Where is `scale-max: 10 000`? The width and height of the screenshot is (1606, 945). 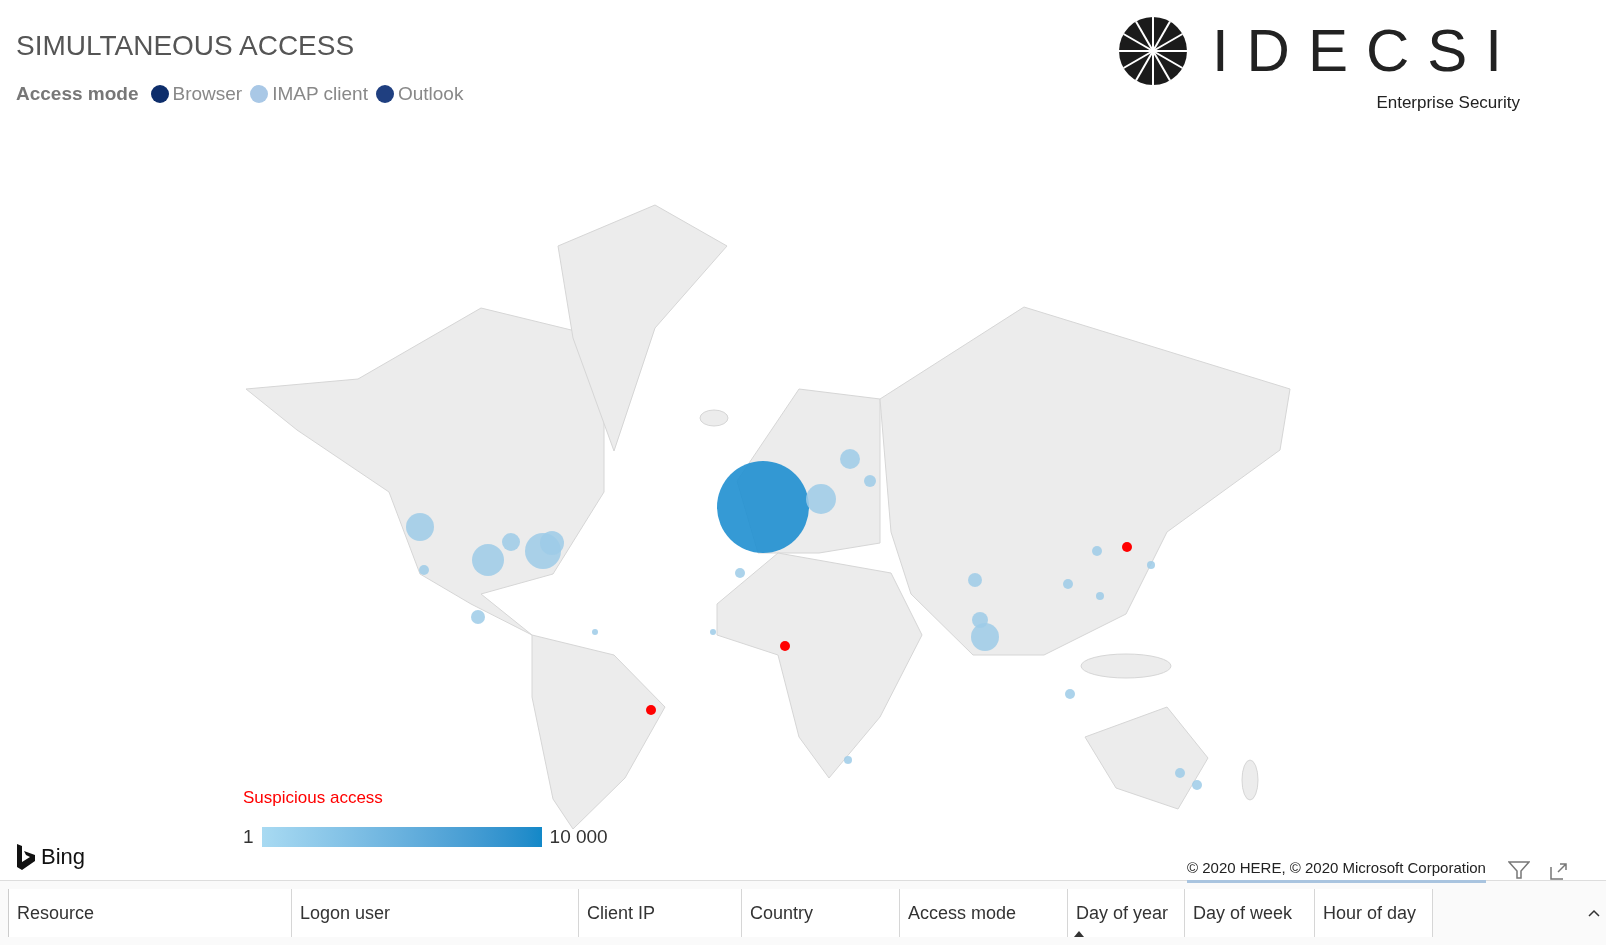 scale-max: 10 000 is located at coordinates (578, 836).